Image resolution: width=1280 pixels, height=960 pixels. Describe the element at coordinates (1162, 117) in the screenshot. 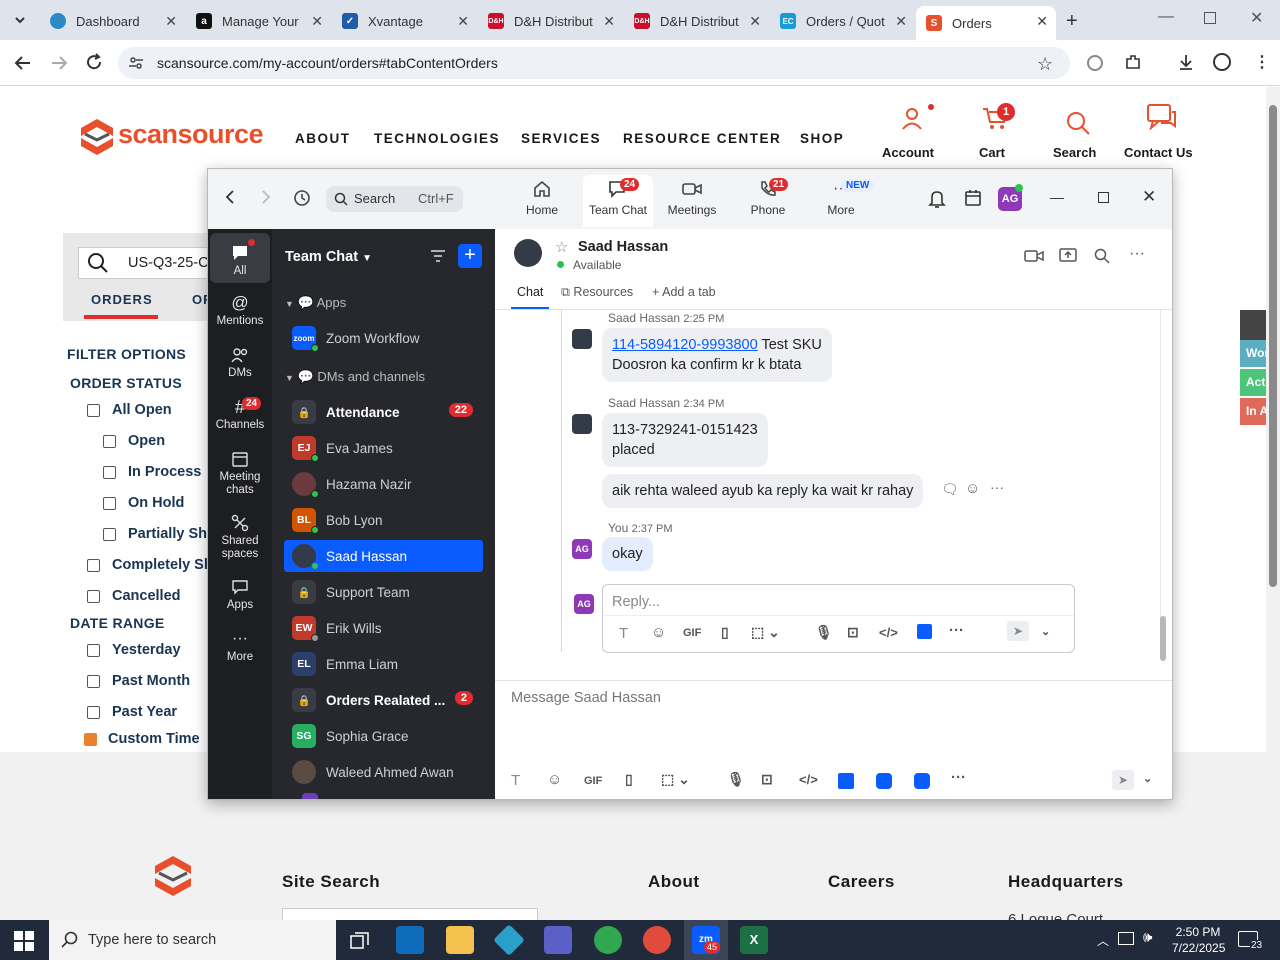

I see `contact-chat-icon` at that location.